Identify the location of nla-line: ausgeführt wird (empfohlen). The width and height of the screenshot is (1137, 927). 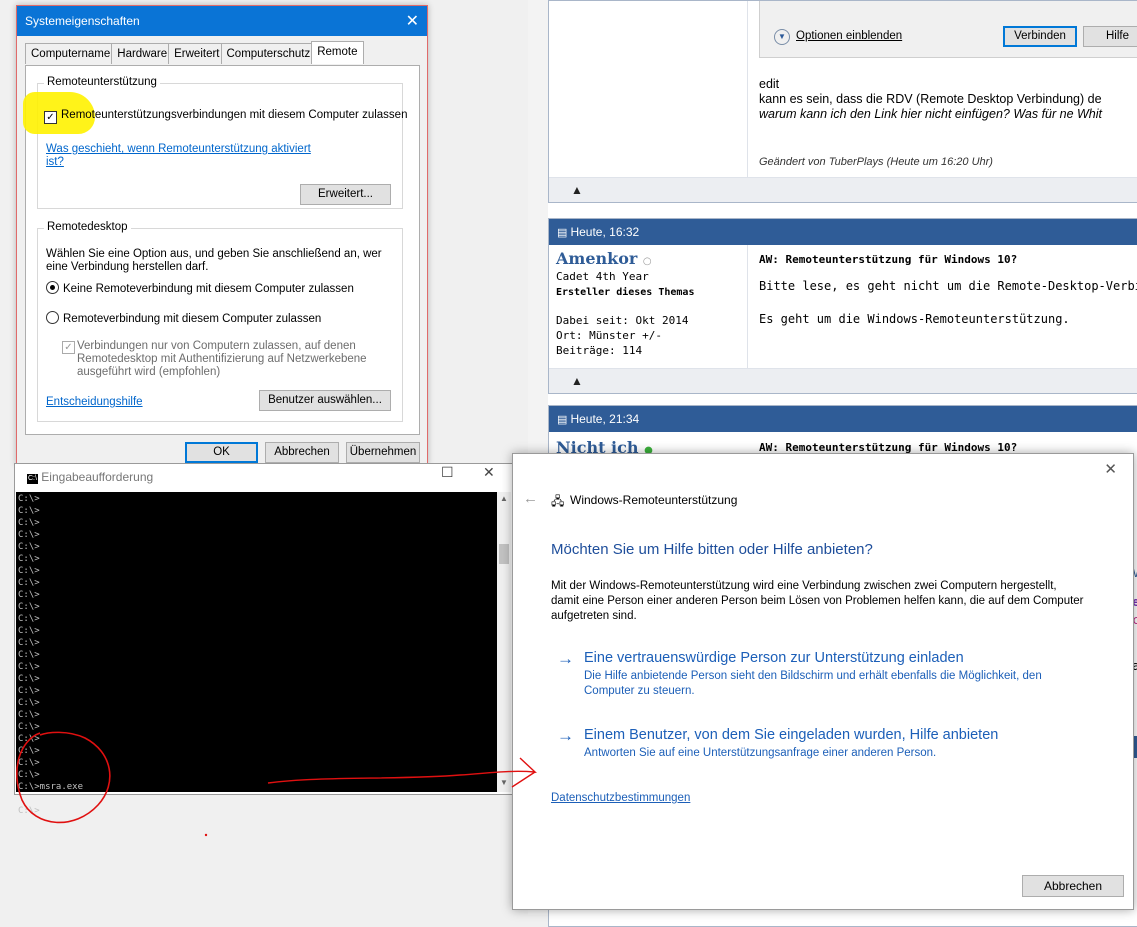
(149, 372).